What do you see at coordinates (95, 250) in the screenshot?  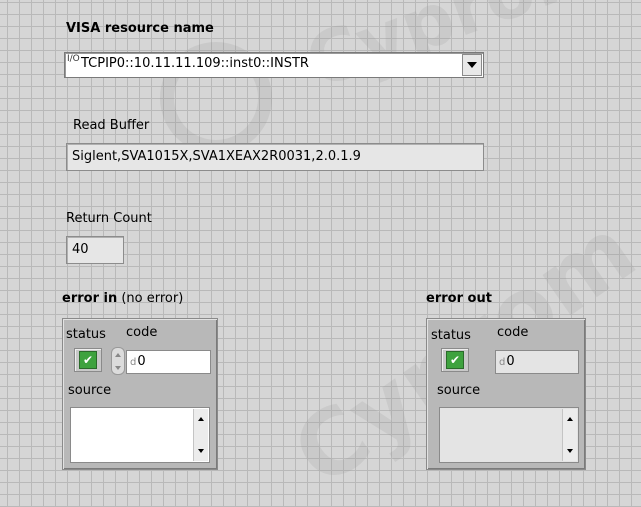 I see `return-count-indicator: 40` at bounding box center [95, 250].